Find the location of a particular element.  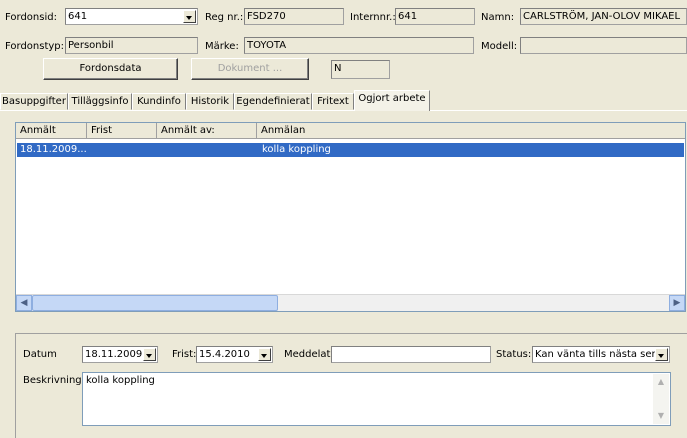

datum-value: 18.11.2009 is located at coordinates (114, 354).